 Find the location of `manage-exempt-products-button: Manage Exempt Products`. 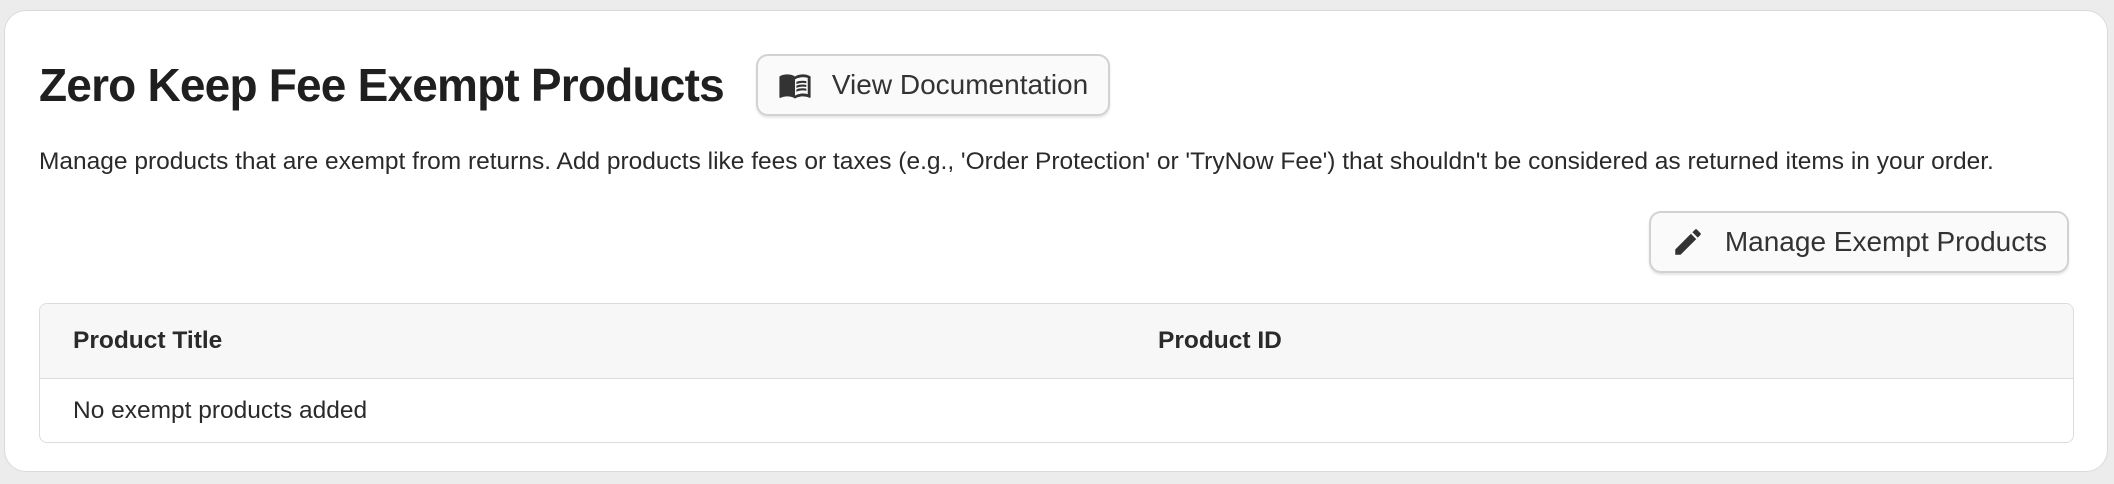

manage-exempt-products-button: Manage Exempt Products is located at coordinates (1858, 242).